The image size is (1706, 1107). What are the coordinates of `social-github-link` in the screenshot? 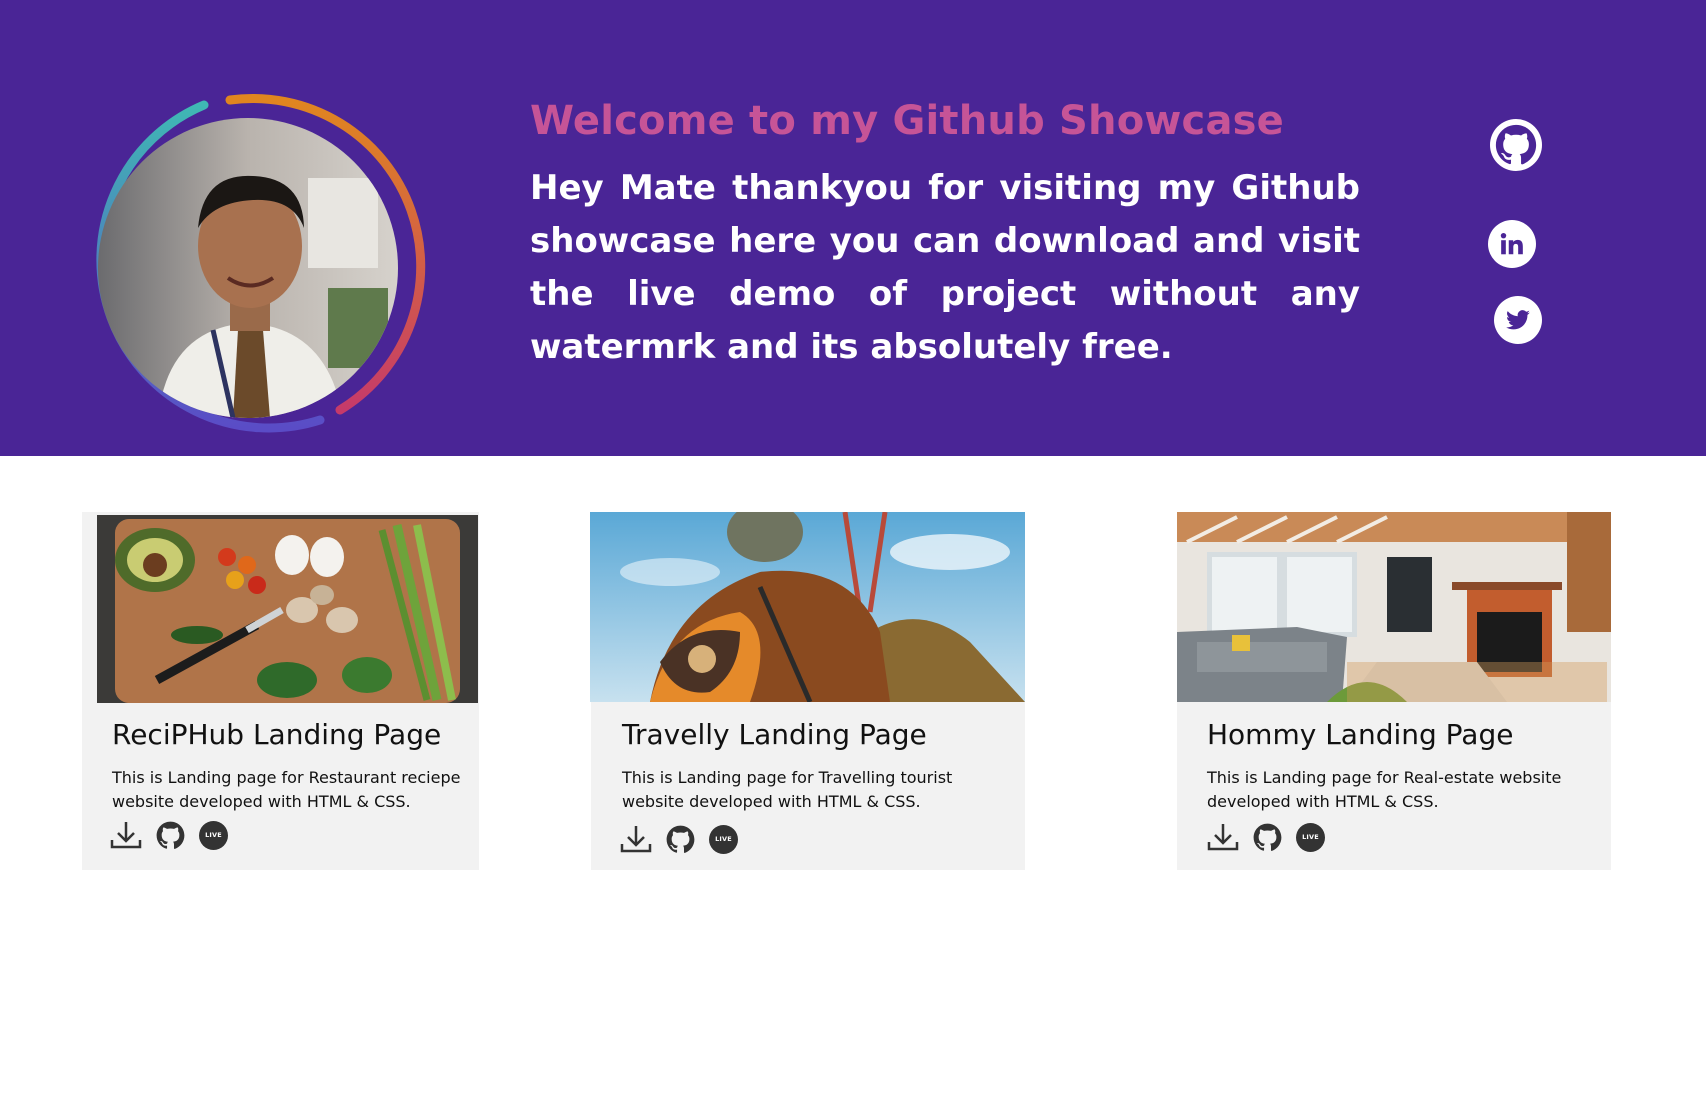 It's located at (1516, 145).